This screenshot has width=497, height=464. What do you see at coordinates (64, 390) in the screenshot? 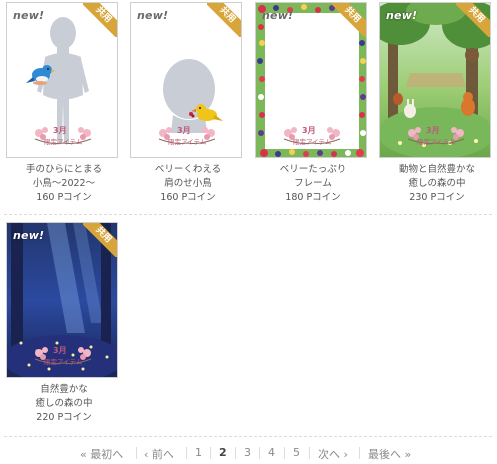
I see `item-title-line1: 自然豊かな` at bounding box center [64, 390].